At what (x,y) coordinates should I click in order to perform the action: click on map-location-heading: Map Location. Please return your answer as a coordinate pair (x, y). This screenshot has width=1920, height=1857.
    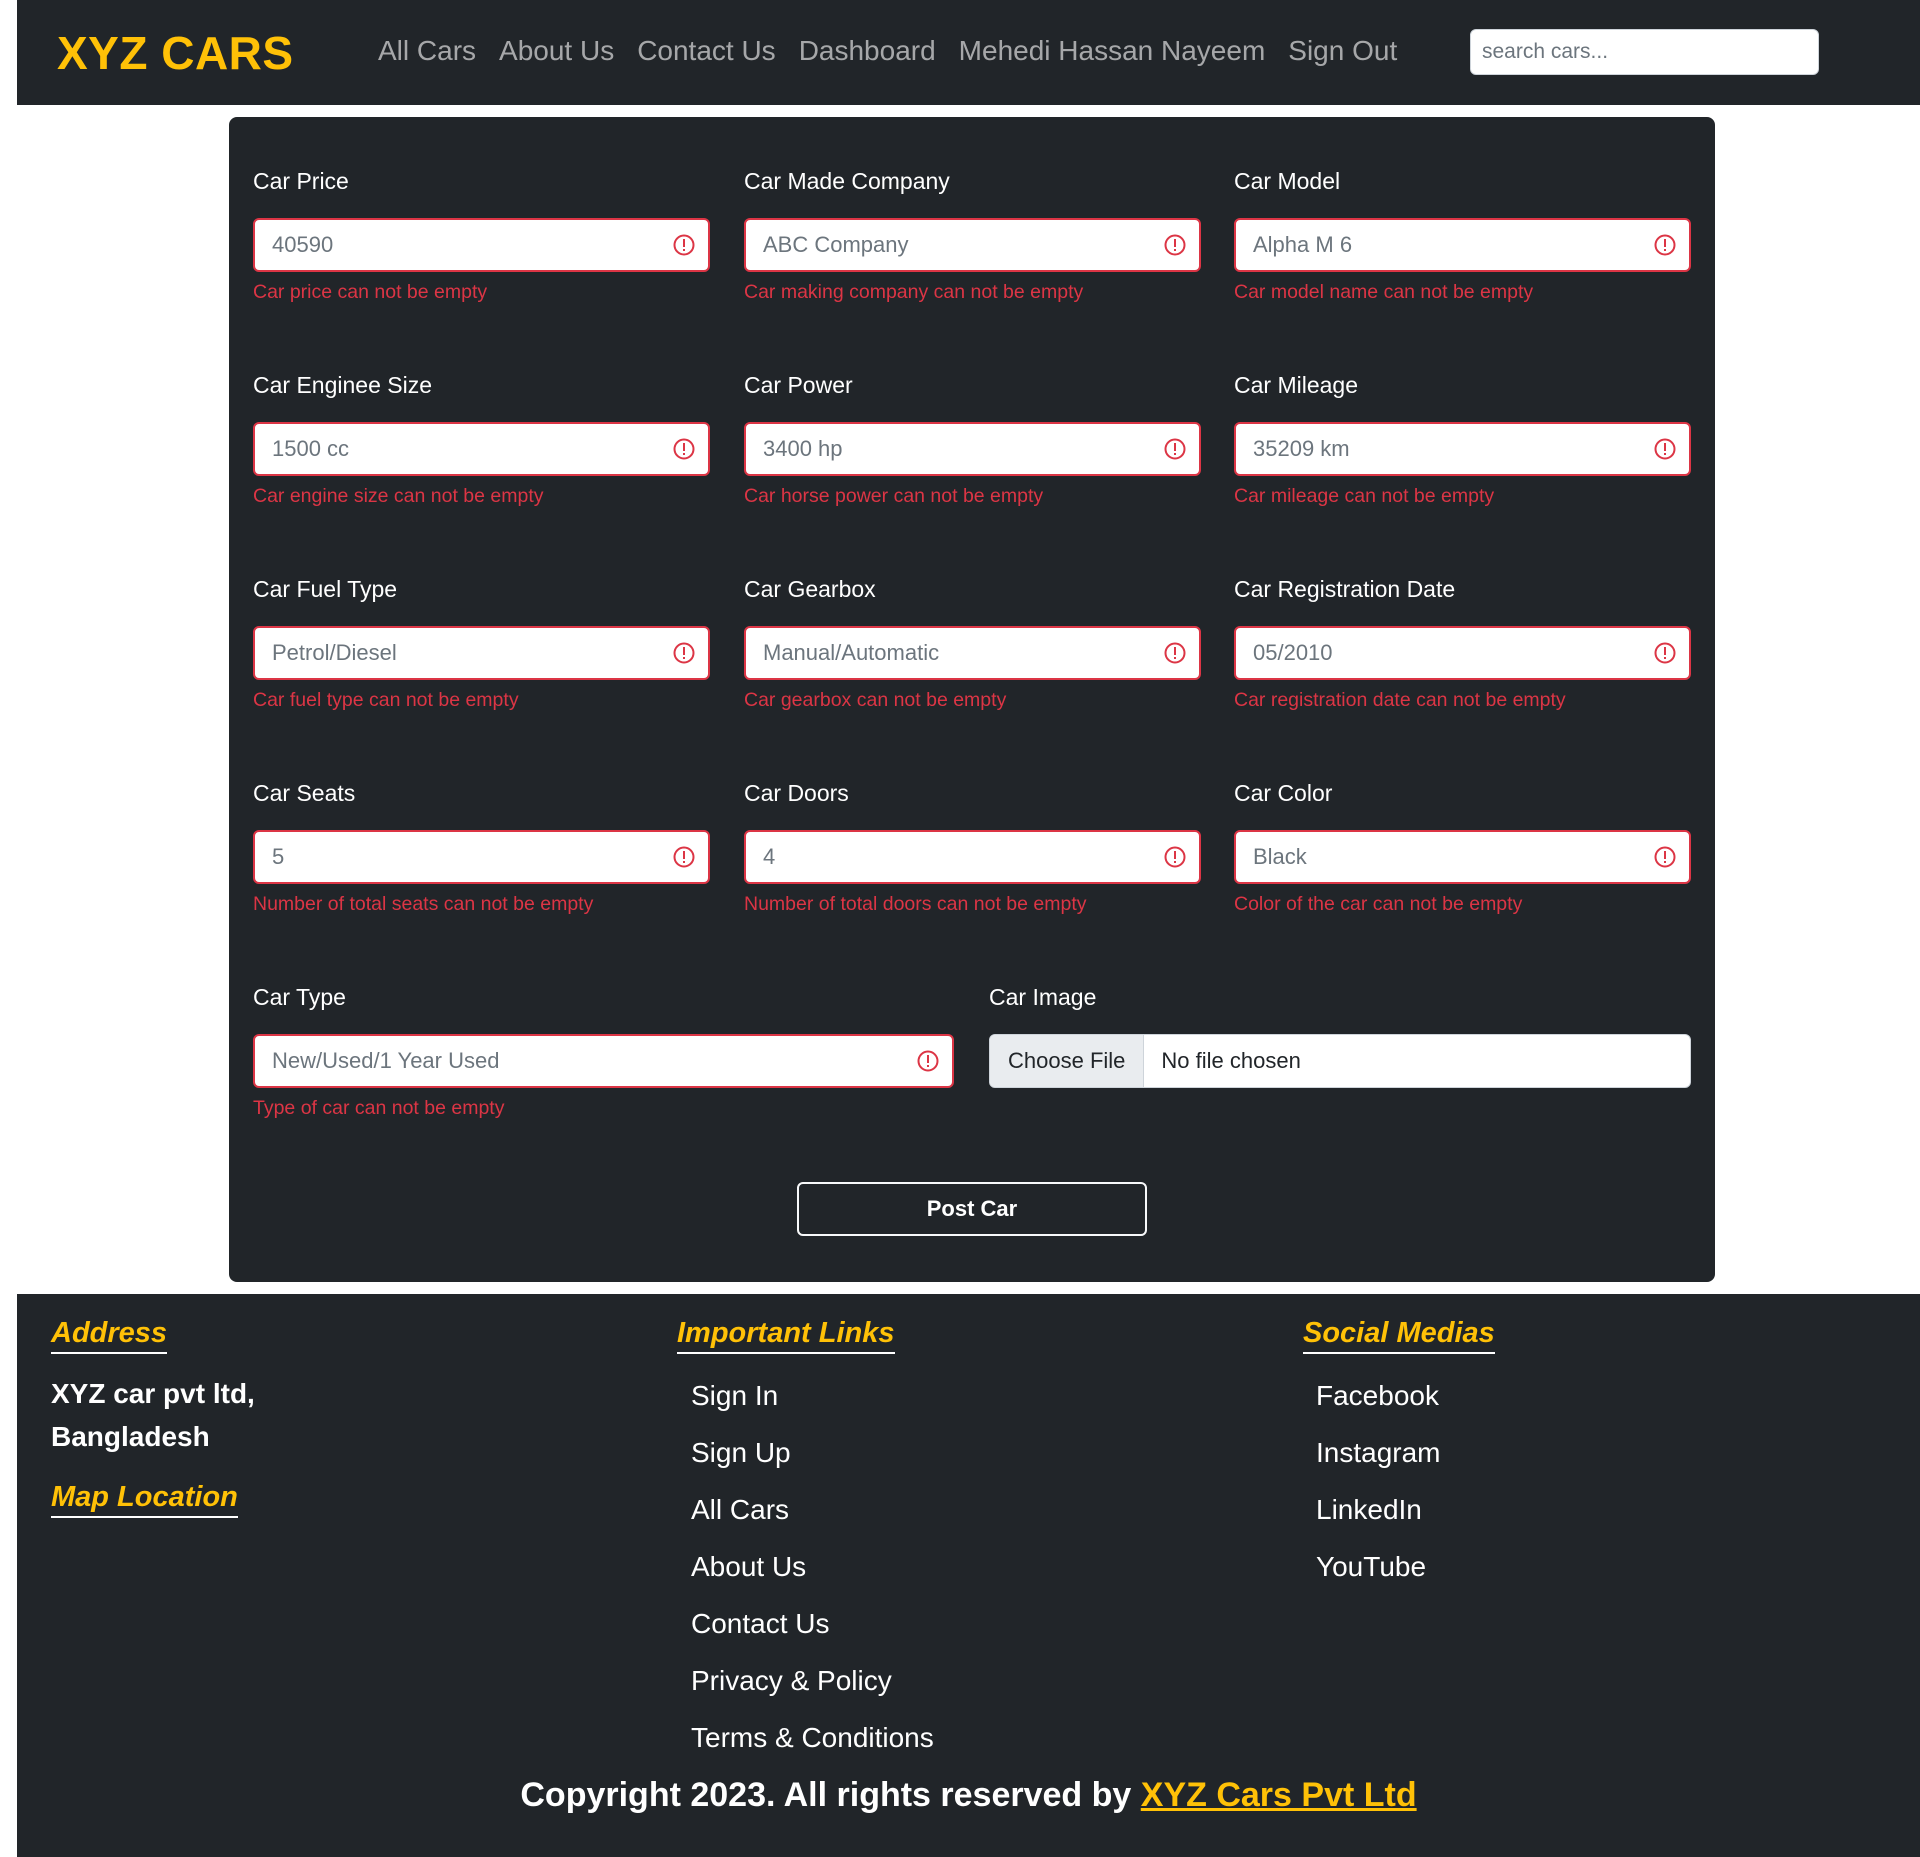
    Looking at the image, I should click on (144, 1499).